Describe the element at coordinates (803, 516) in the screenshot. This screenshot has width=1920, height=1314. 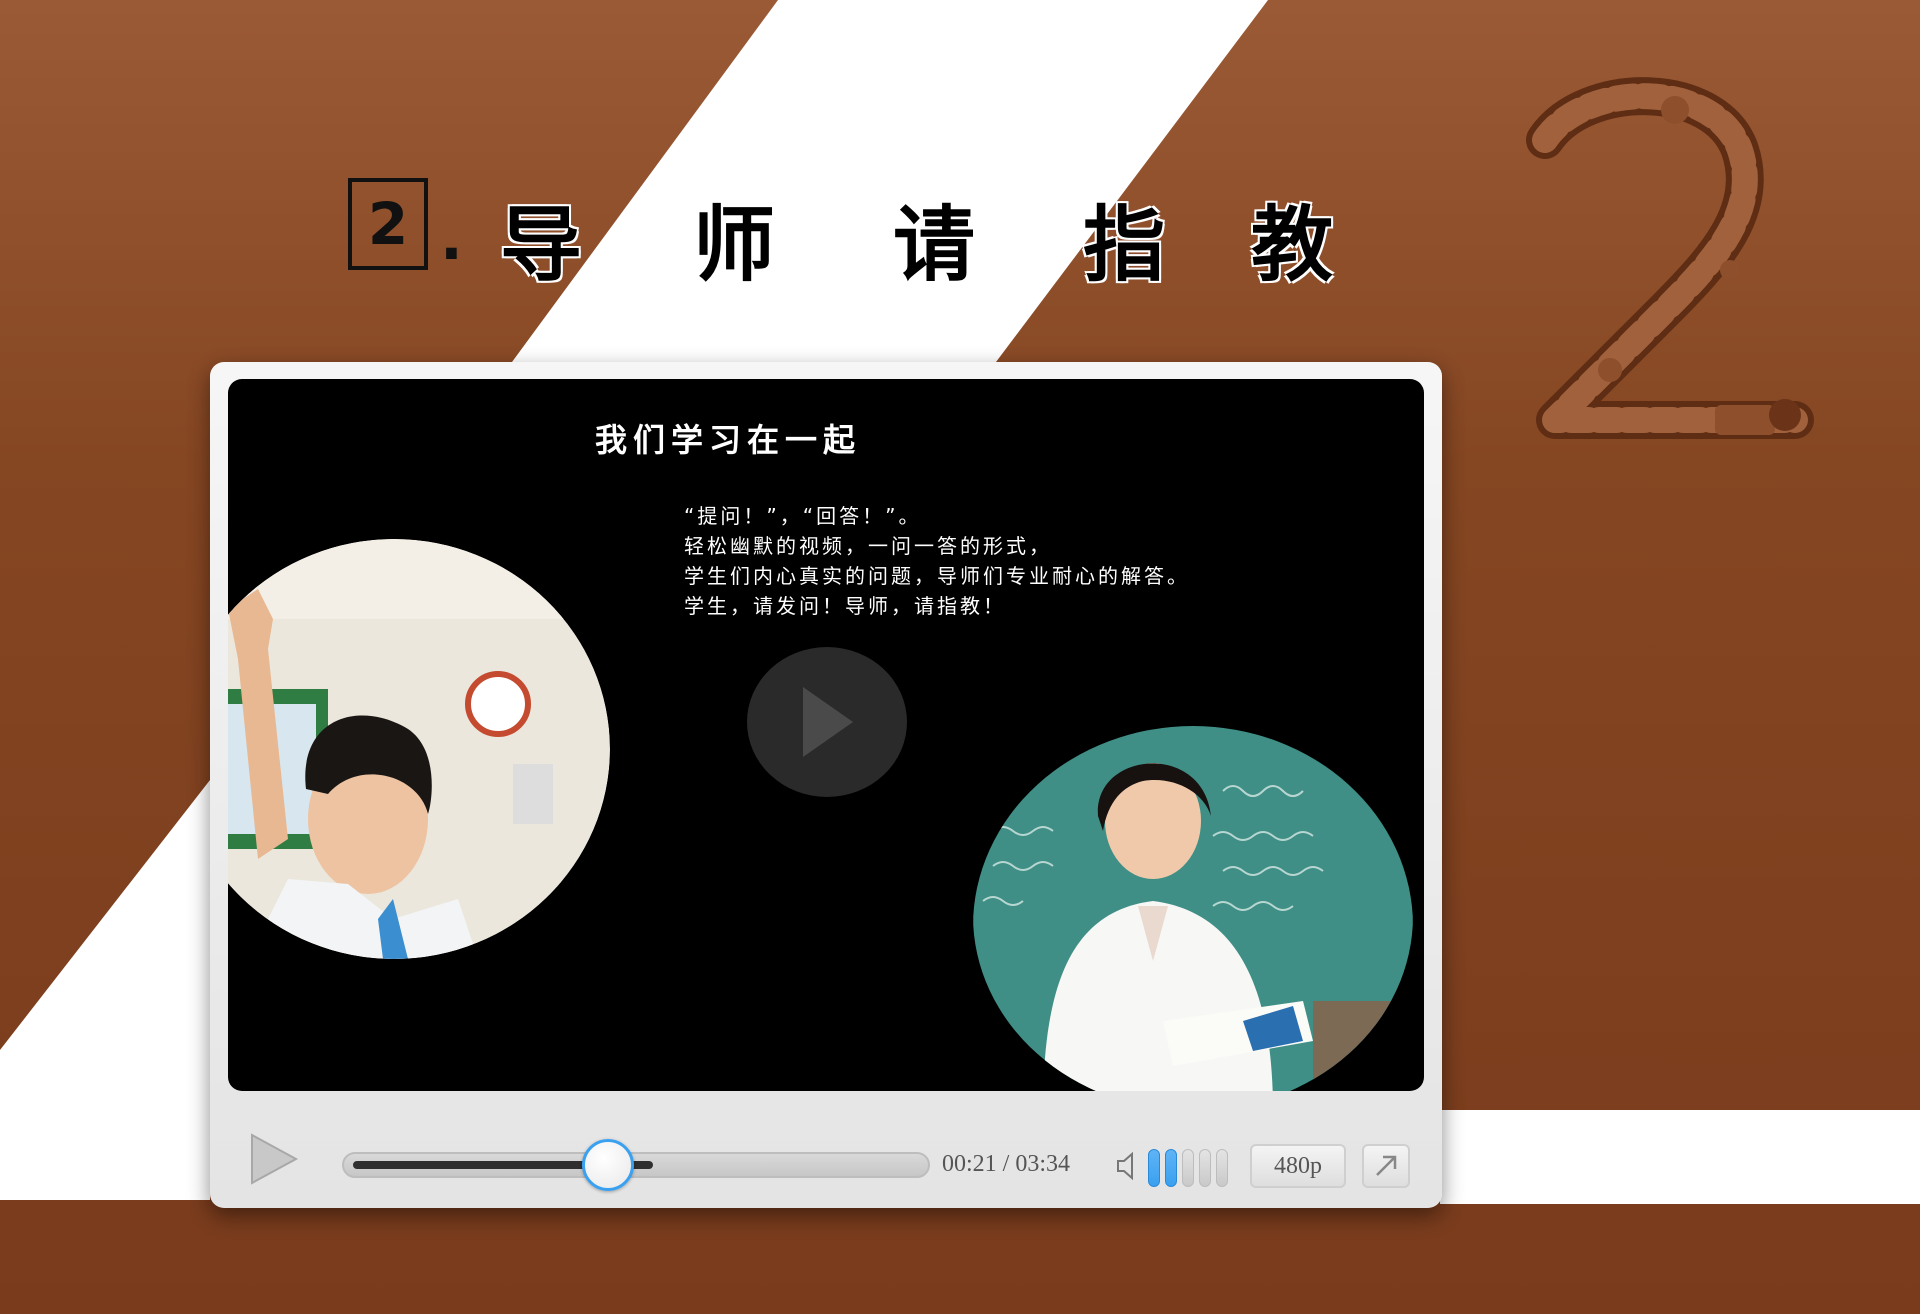
I see `video-line-1: “提问！”，“回答！”。` at that location.